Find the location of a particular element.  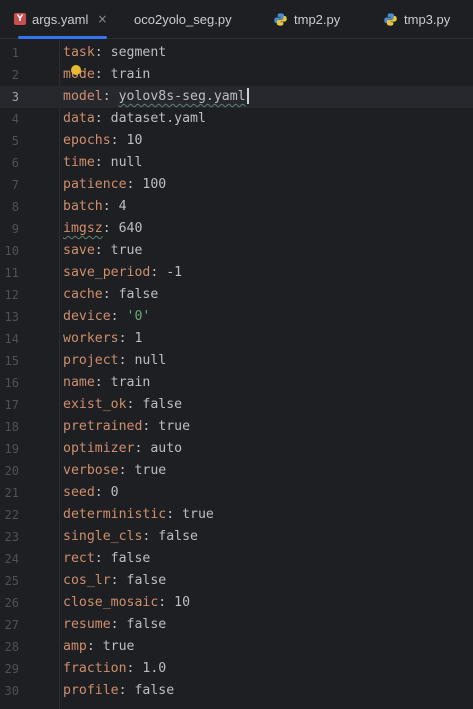

code-line: 3 model: yolov8s-seg.yaml is located at coordinates (236, 97).